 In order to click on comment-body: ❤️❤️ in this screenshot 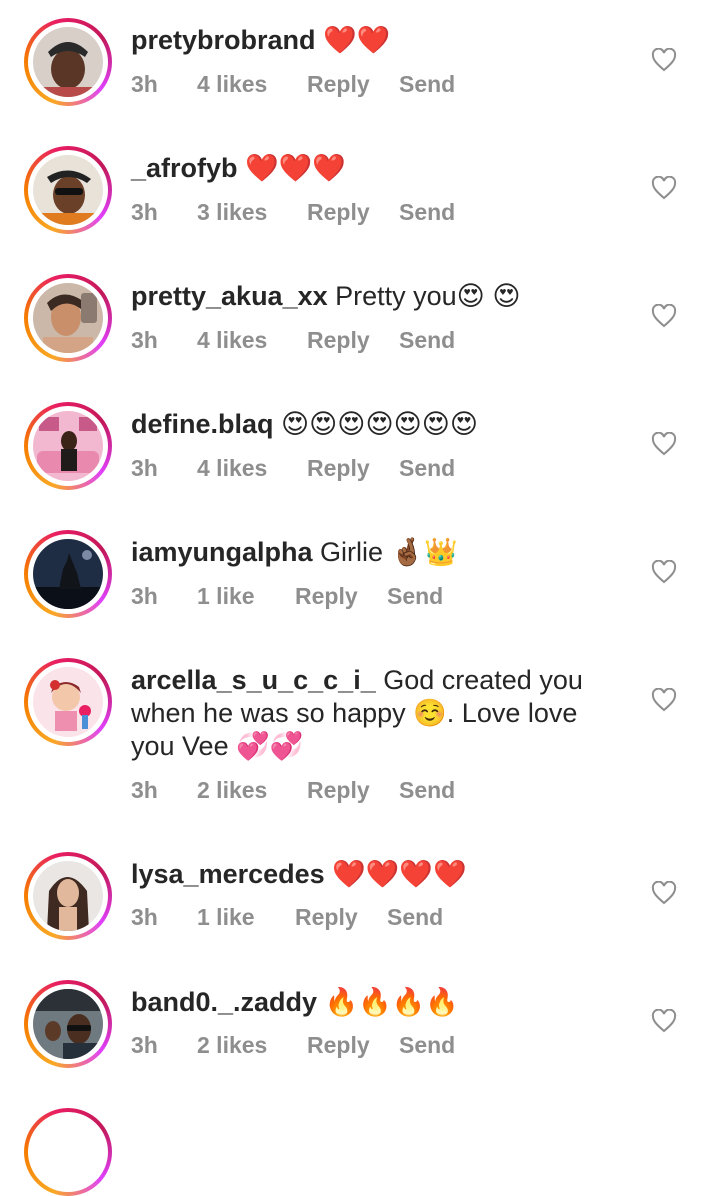, I will do `click(353, 40)`.